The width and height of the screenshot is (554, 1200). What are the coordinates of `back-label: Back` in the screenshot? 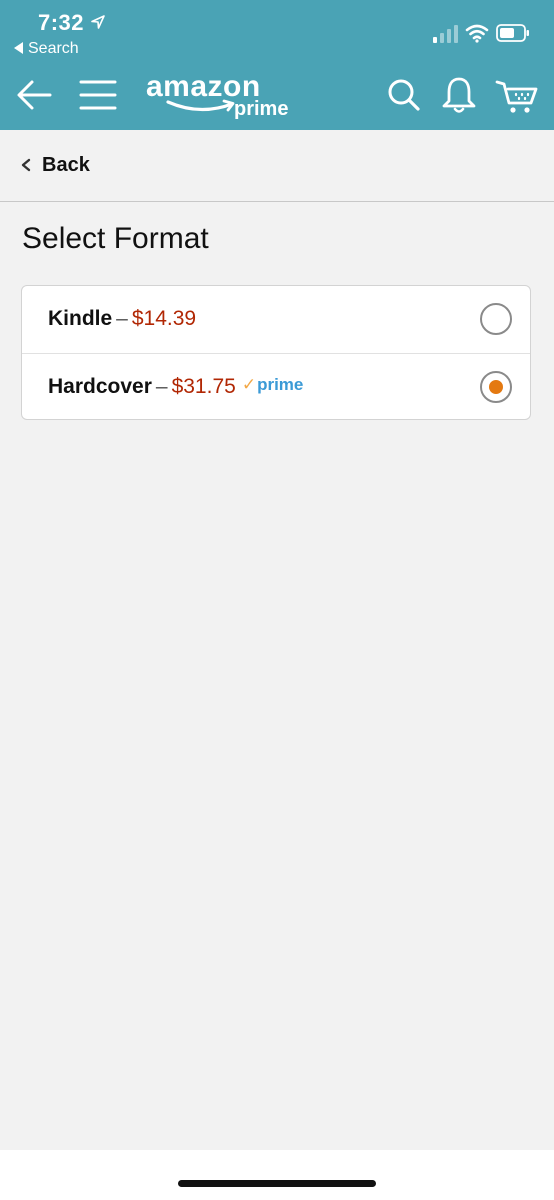 It's located at (66, 165).